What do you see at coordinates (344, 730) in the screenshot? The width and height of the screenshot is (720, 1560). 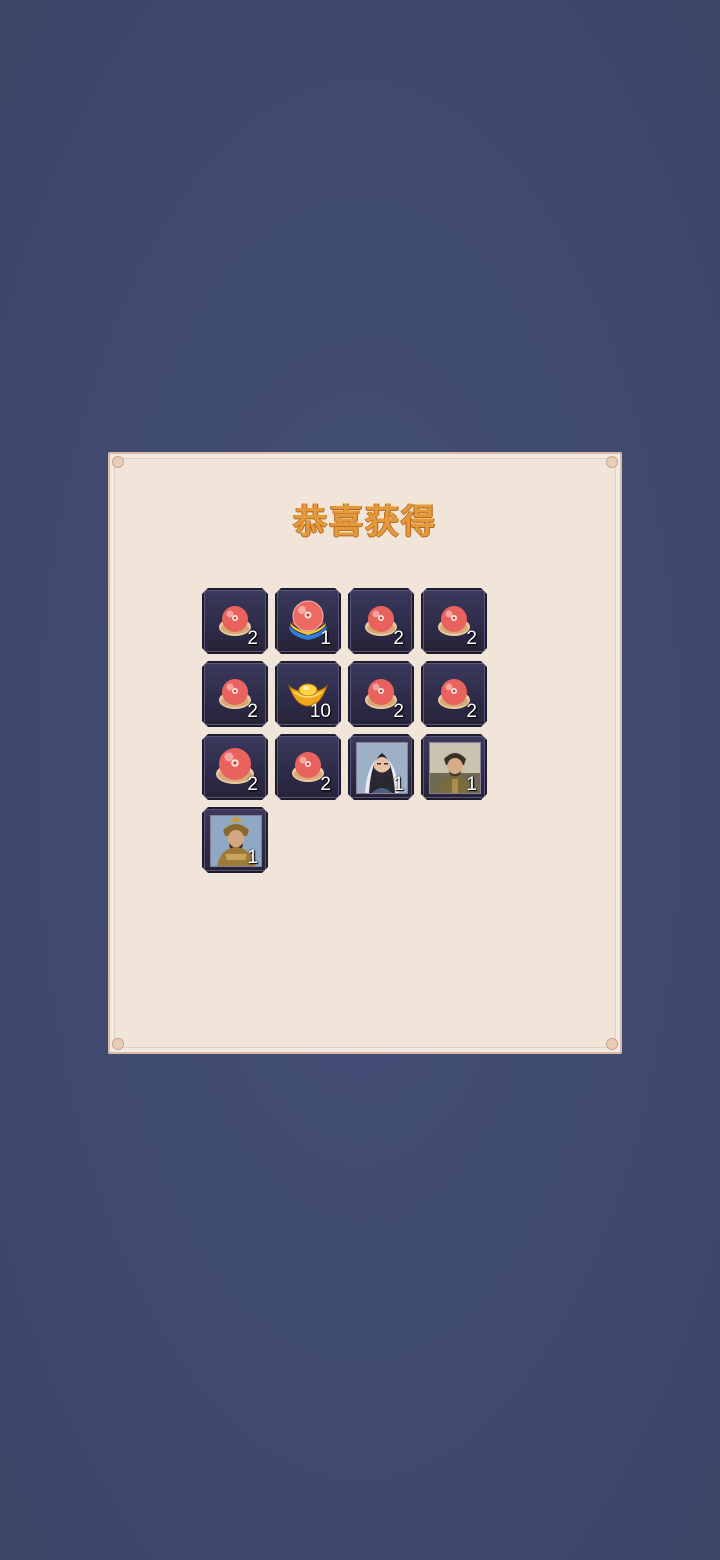 I see `reward-grid: 2 1 2 2 2 10 2 2 2 2 1 1 1` at bounding box center [344, 730].